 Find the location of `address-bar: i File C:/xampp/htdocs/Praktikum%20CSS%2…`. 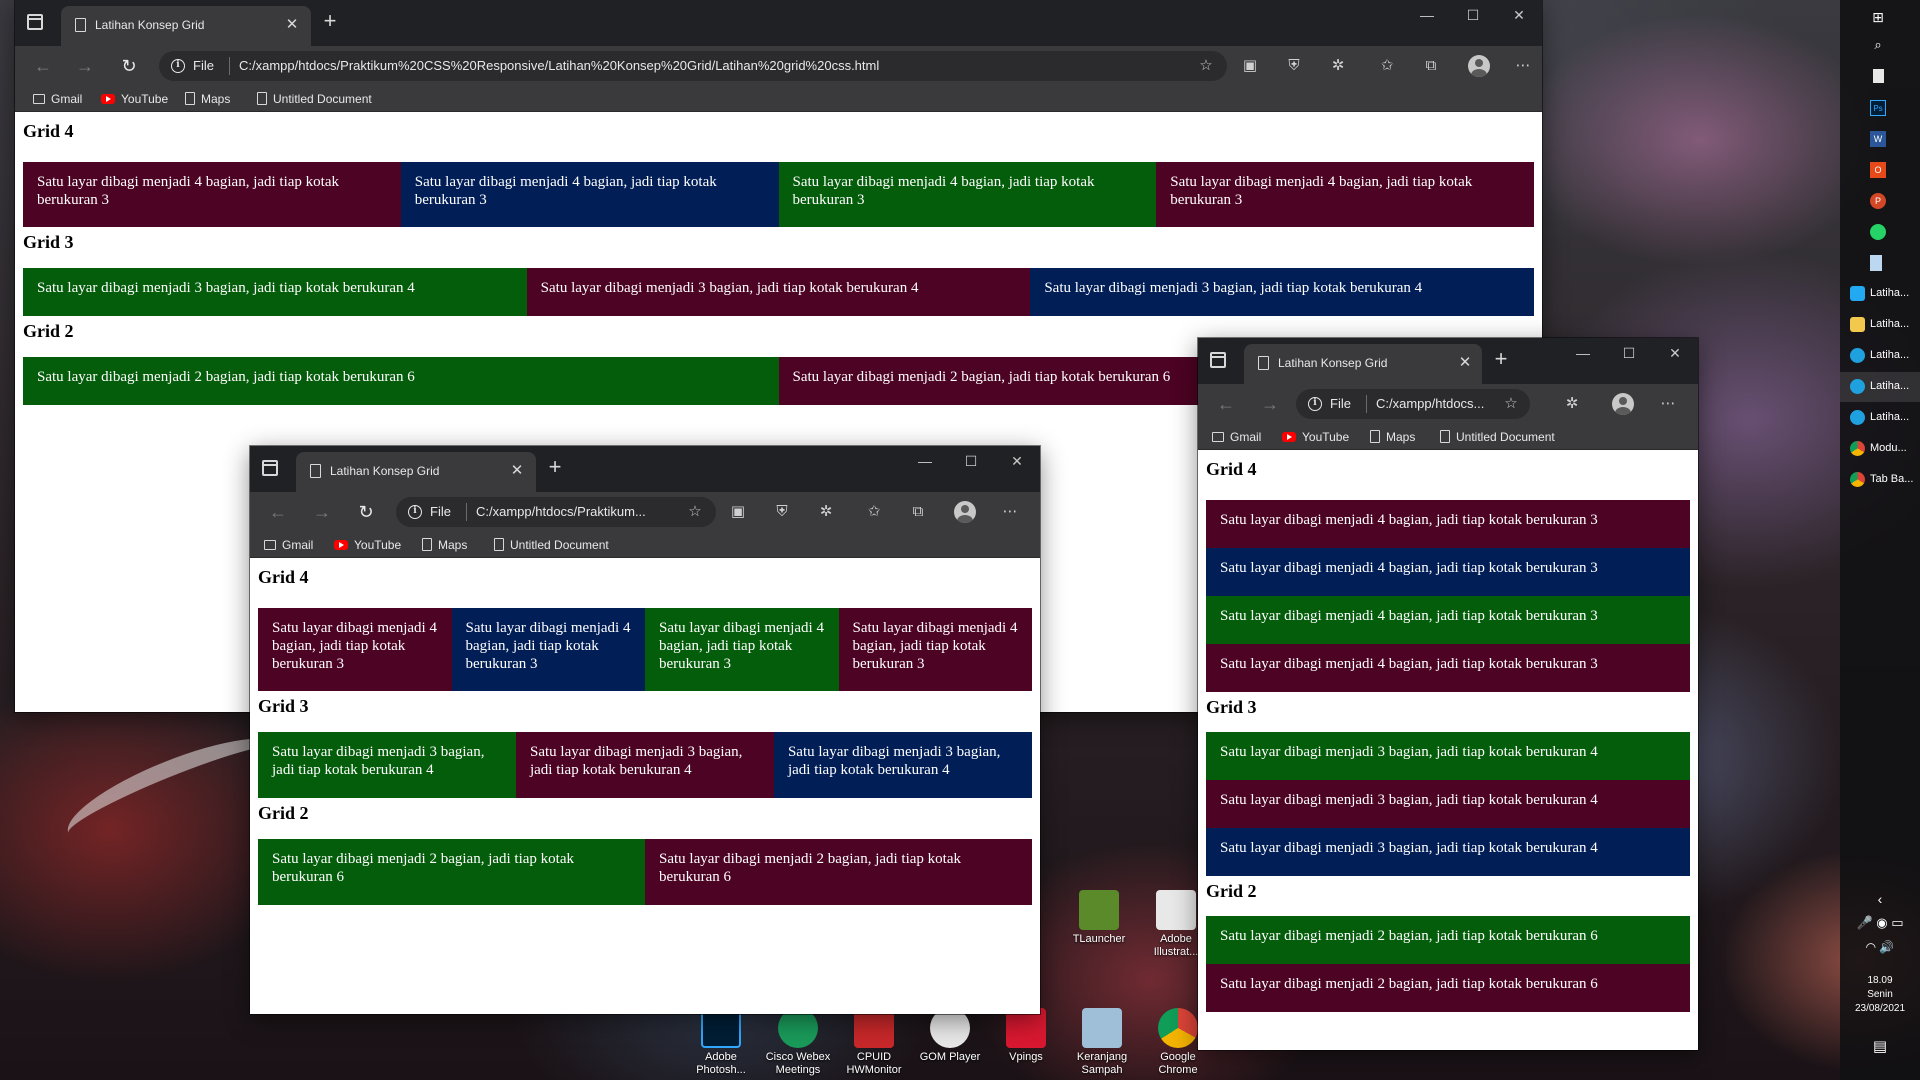

address-bar: i File C:/xampp/htdocs/Praktikum%20CSS%2… is located at coordinates (693, 66).